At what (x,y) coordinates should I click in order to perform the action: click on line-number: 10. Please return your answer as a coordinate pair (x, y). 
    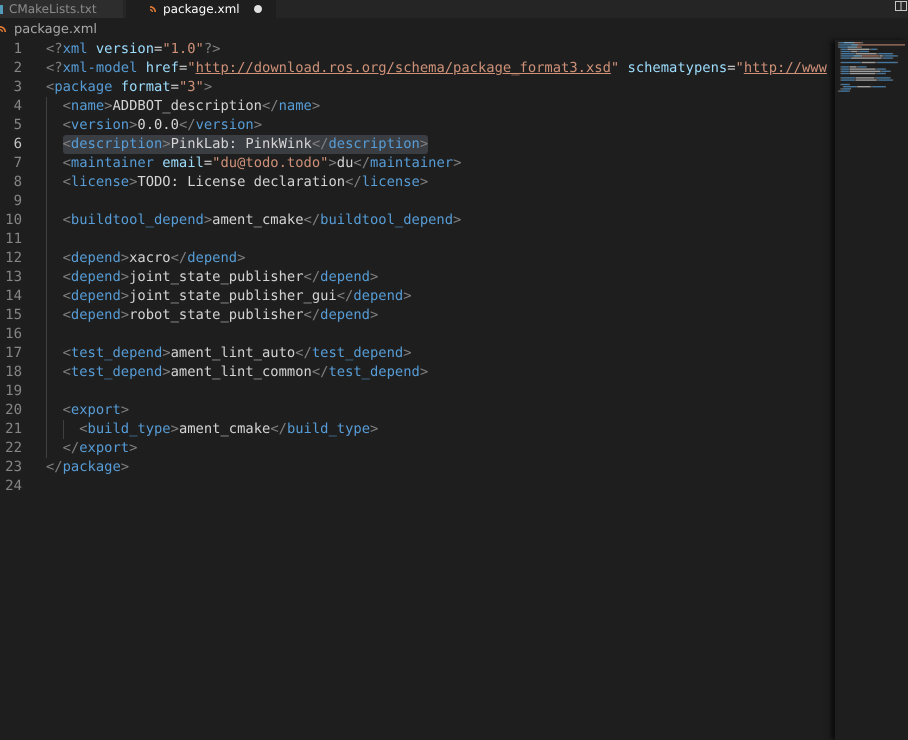
    Looking at the image, I should click on (13, 220).